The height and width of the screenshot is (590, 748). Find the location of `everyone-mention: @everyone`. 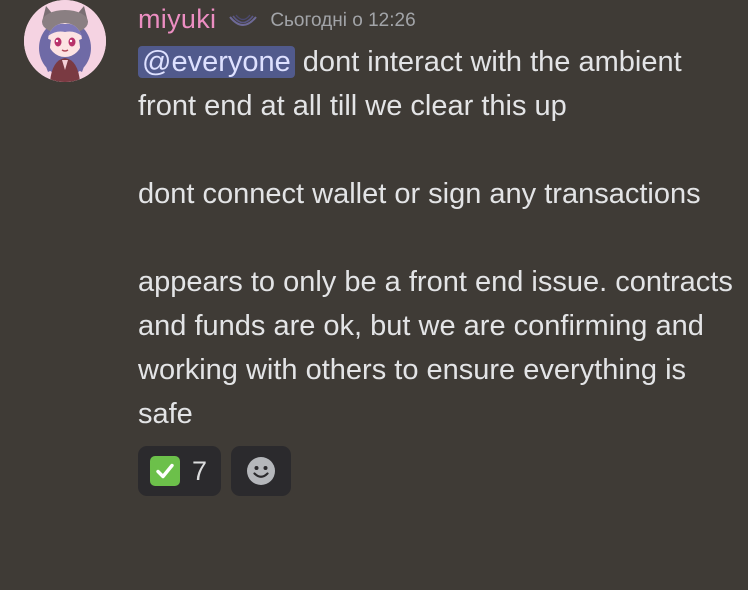

everyone-mention: @everyone is located at coordinates (216, 62).